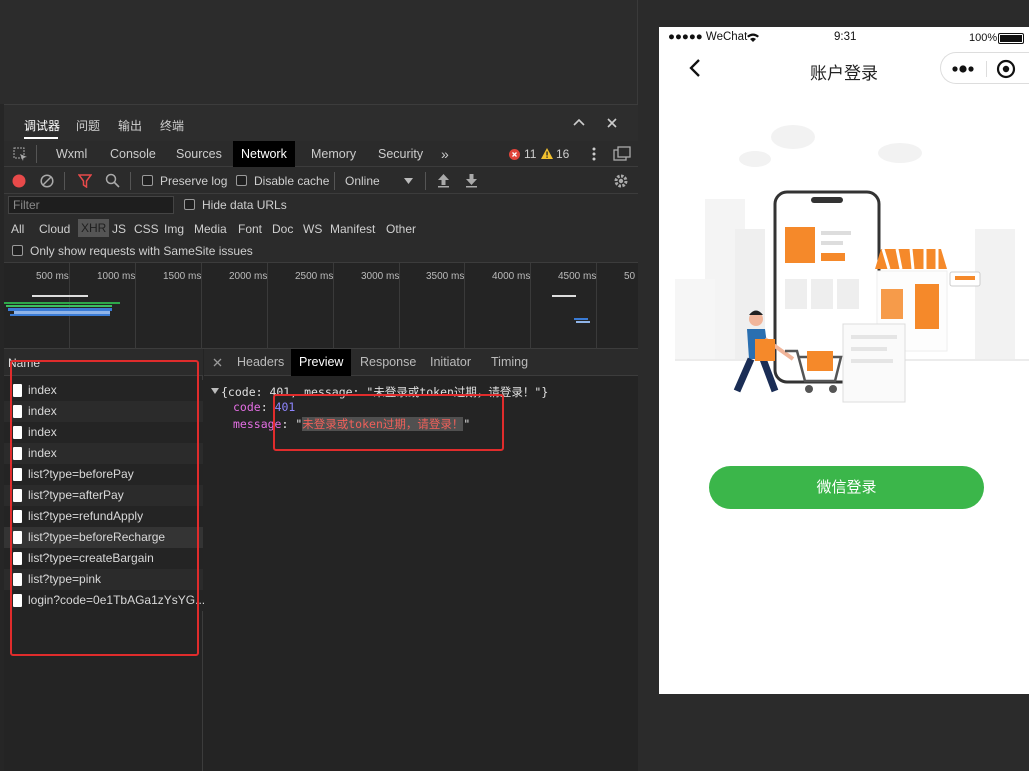 The image size is (1029, 771). What do you see at coordinates (509, 362) in the screenshot?
I see `tab-timing: Timing` at bounding box center [509, 362].